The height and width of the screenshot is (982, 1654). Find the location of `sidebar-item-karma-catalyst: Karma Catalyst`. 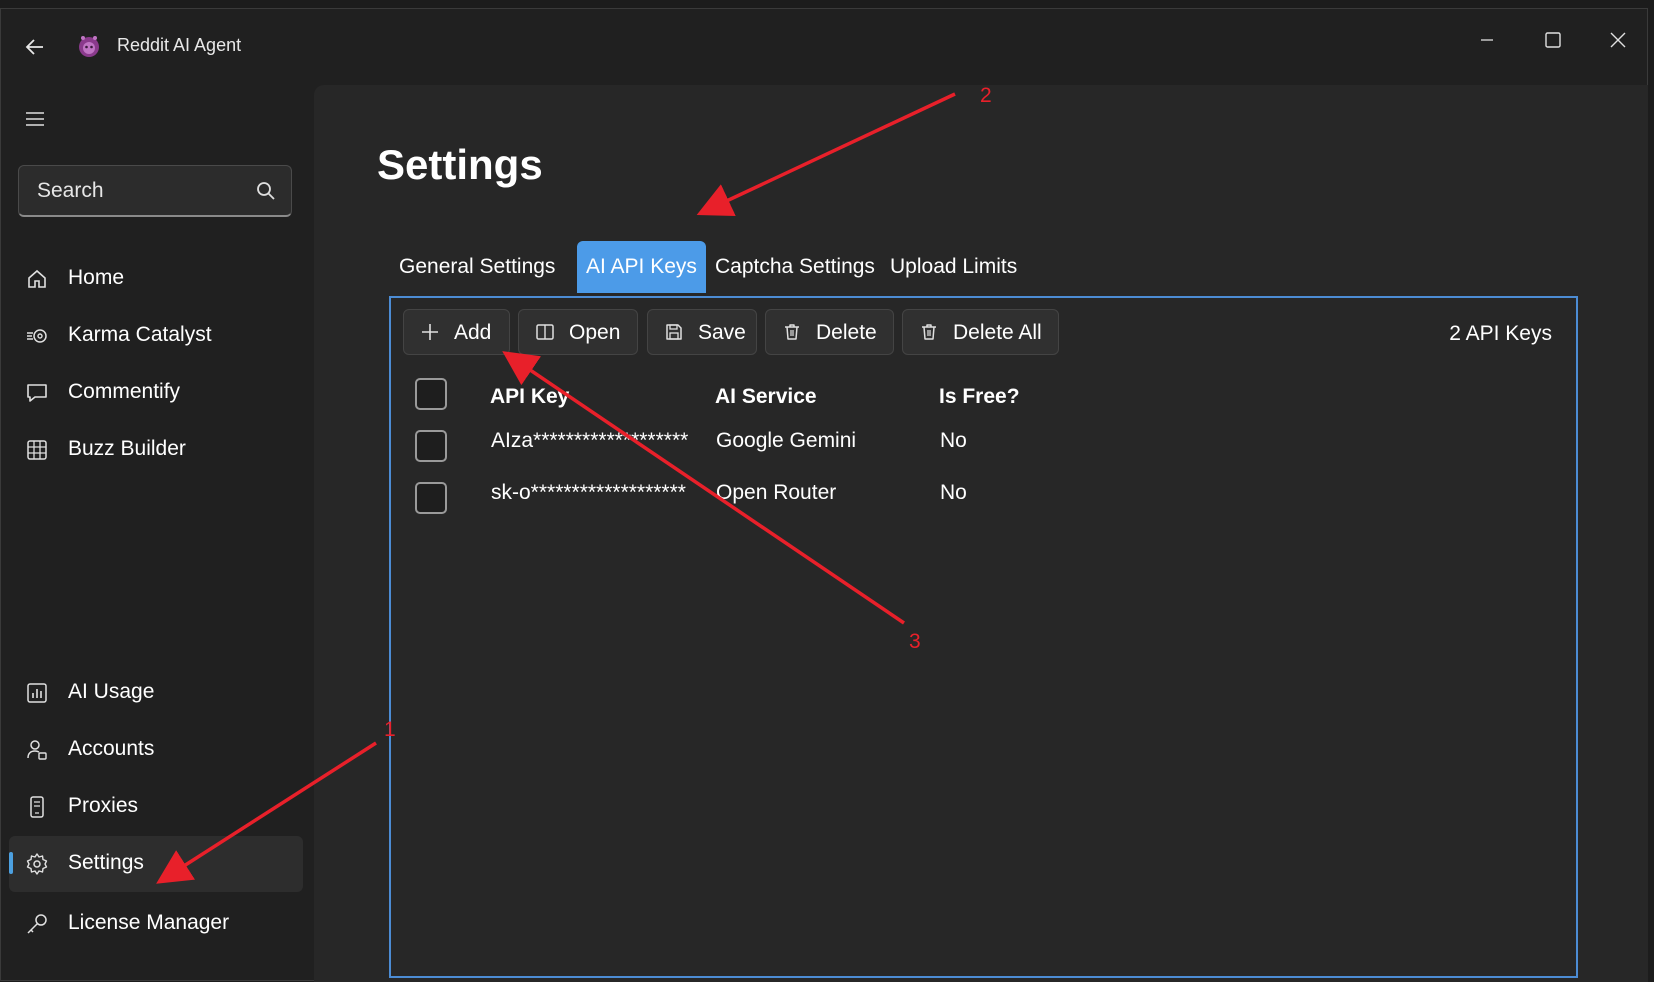

sidebar-item-karma-catalyst: Karma Catalyst is located at coordinates (156, 336).